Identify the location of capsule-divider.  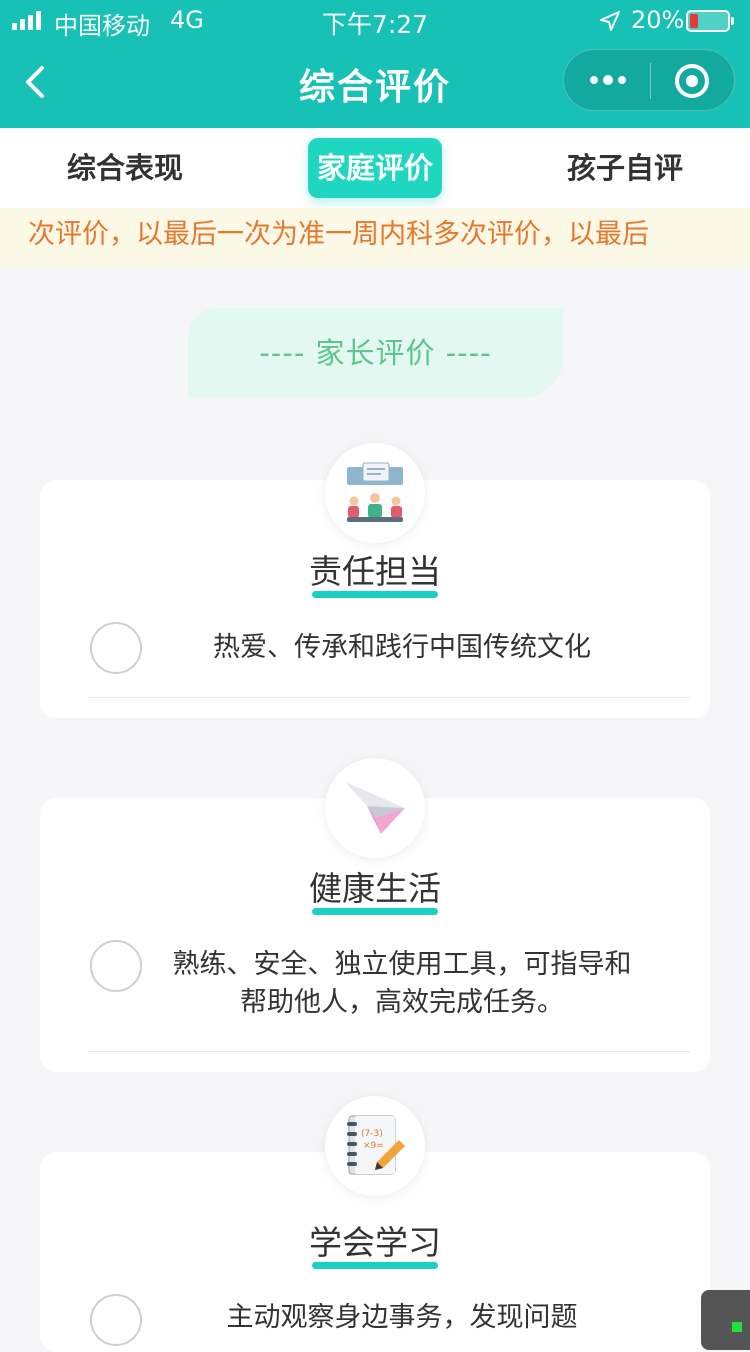
(650, 81).